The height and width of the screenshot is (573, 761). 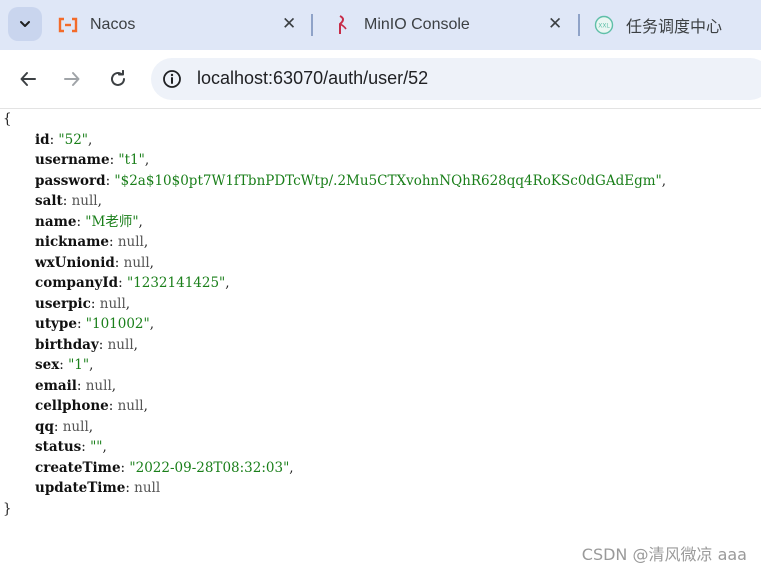 I want to click on json-key: username, so click(x=72, y=160).